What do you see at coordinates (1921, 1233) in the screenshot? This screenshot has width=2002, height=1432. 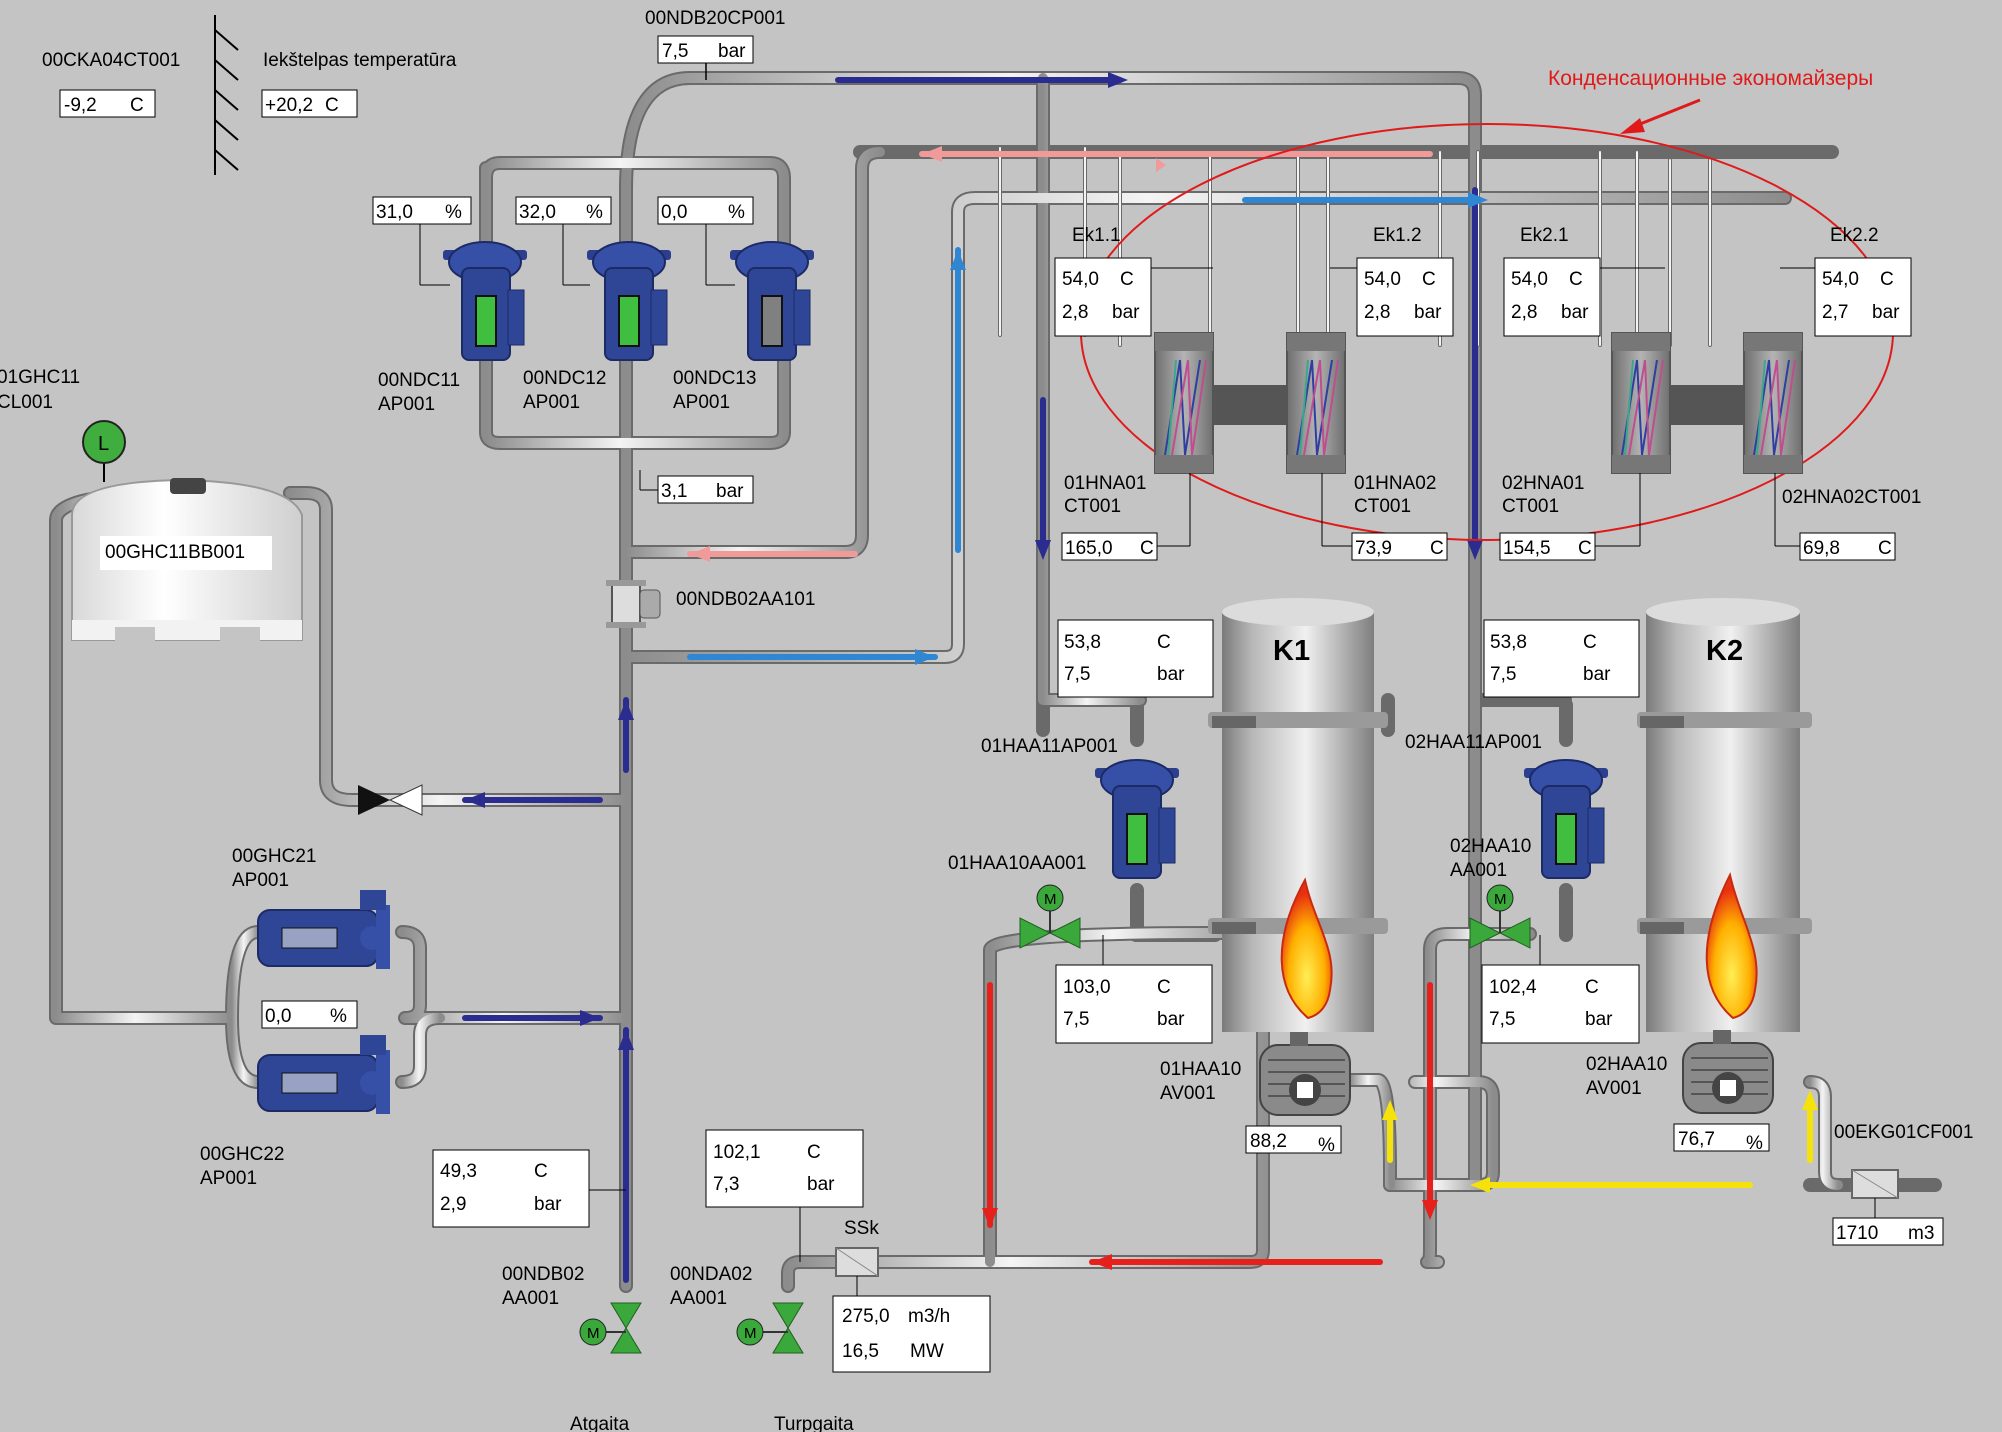 I see `gas-meter-unit: m3` at bounding box center [1921, 1233].